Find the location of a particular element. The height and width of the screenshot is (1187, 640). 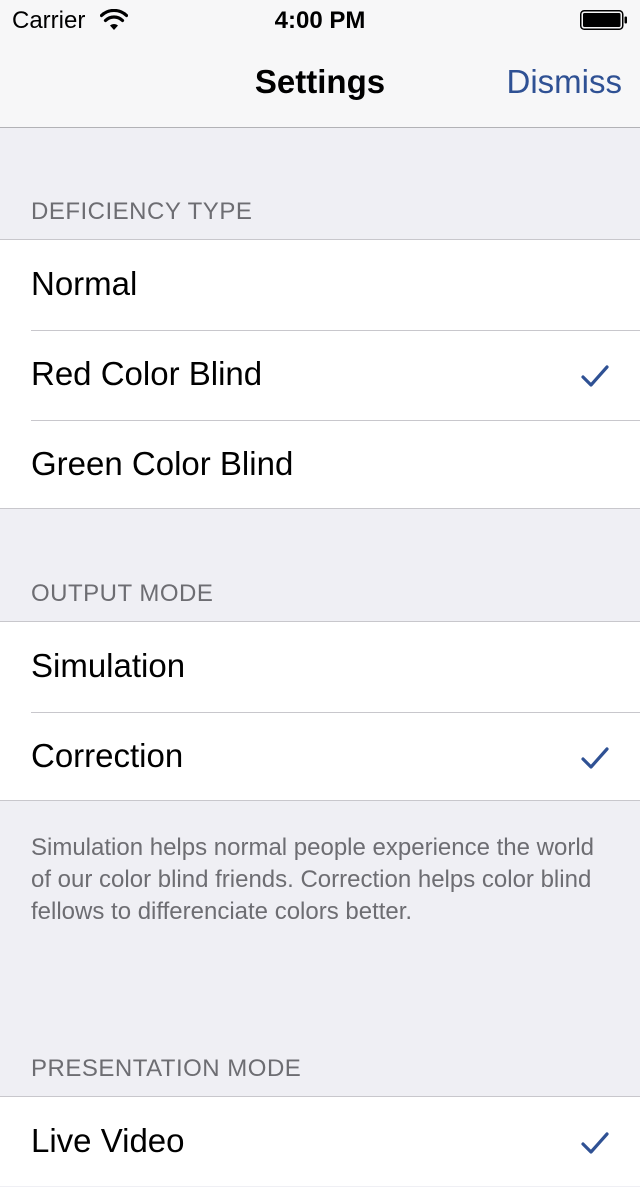

status-time: 4:00 PM is located at coordinates (320, 20).